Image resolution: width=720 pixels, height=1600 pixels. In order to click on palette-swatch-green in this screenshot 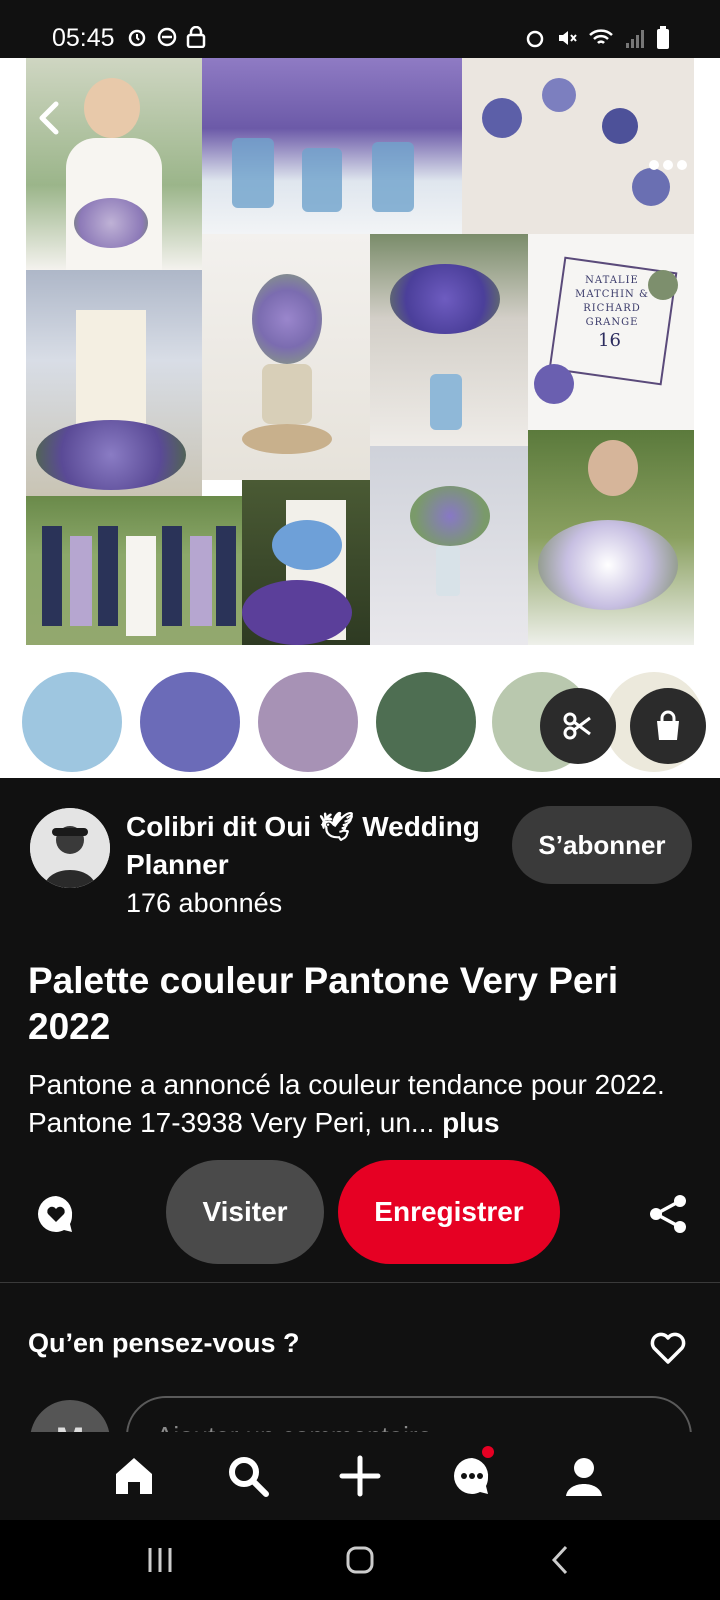, I will do `click(426, 722)`.